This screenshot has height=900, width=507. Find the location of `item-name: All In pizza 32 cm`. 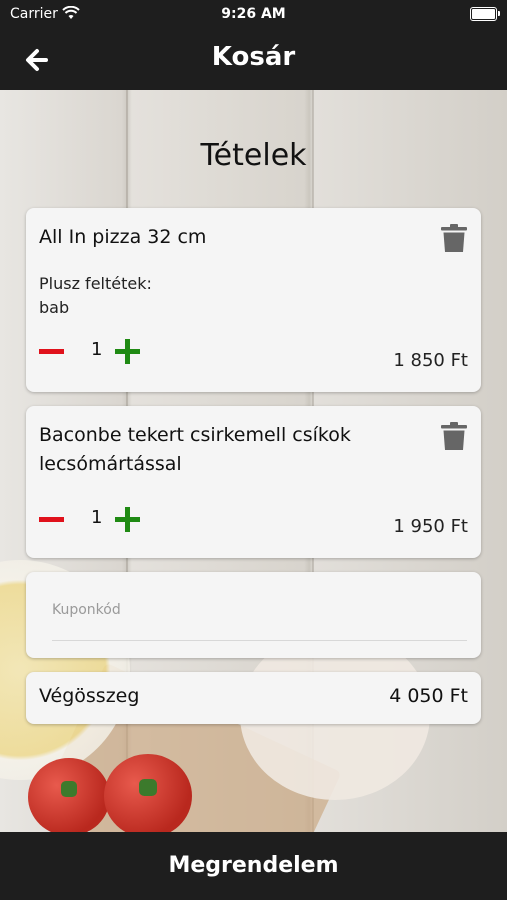

item-name: All In pizza 32 cm is located at coordinates (123, 237).